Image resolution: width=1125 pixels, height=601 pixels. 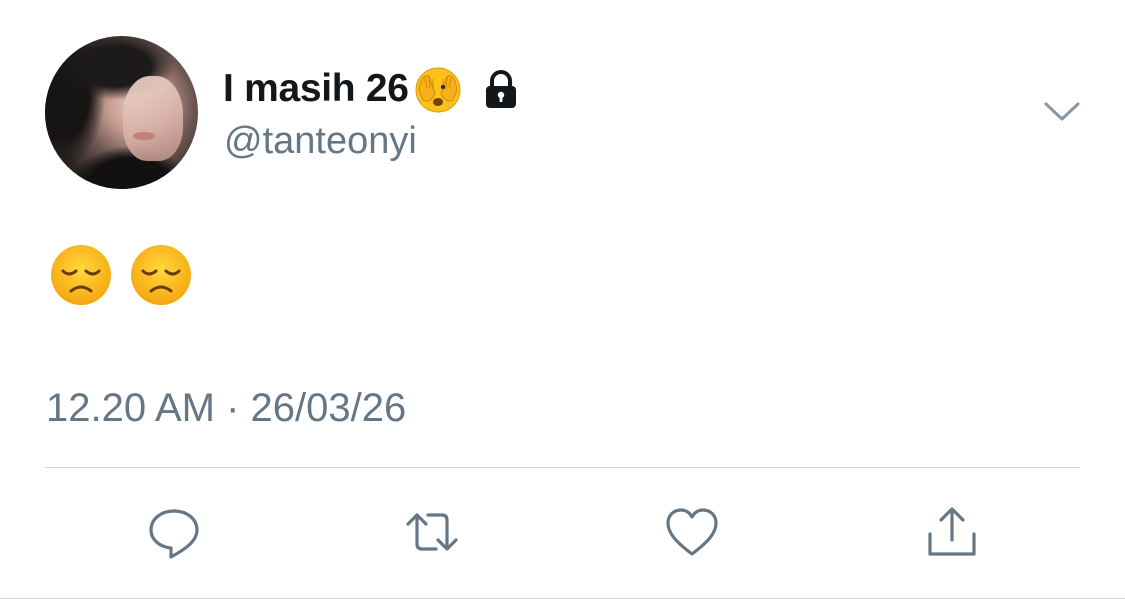 What do you see at coordinates (562, 598) in the screenshot?
I see `bottom-divider` at bounding box center [562, 598].